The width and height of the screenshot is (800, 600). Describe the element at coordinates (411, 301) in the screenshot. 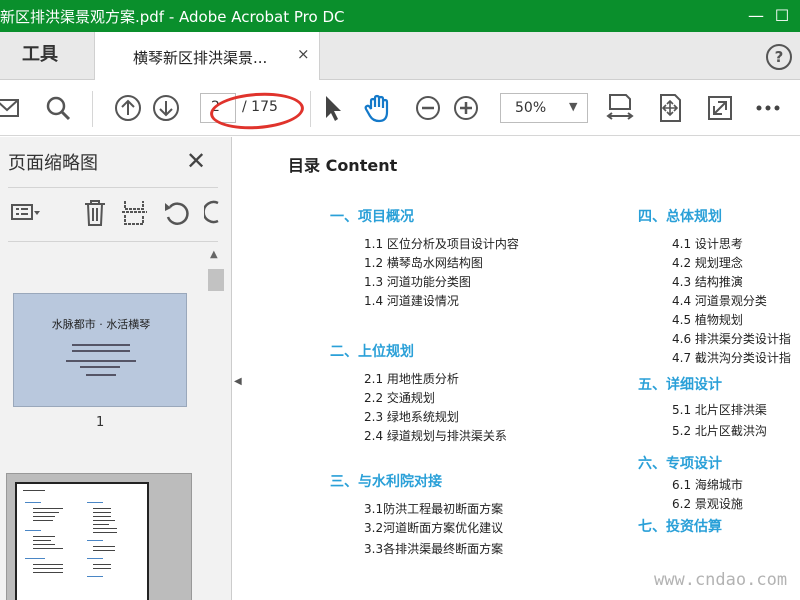

I see `toc-item: 1.4 河道建设情况` at that location.